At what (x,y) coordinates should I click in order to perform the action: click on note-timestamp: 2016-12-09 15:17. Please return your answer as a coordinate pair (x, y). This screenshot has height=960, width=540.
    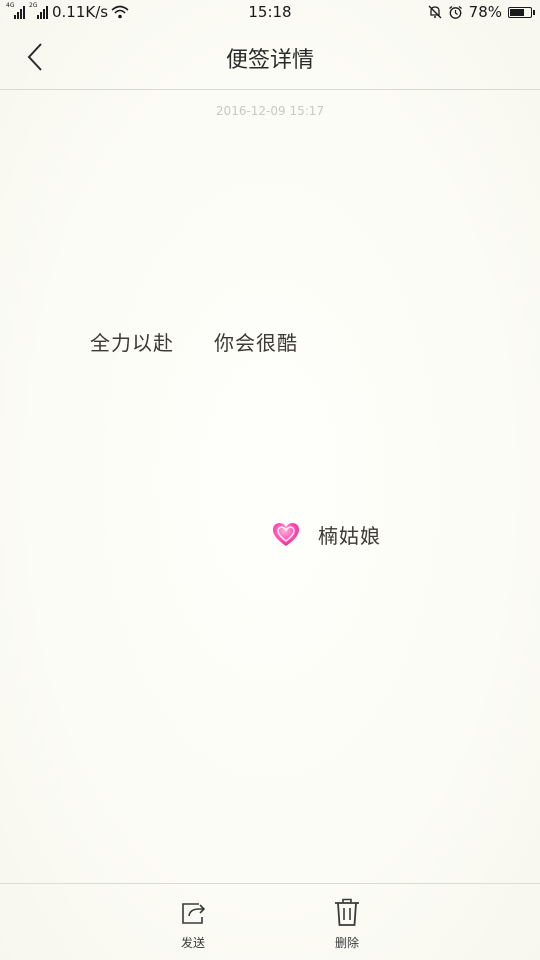
    Looking at the image, I should click on (270, 111).